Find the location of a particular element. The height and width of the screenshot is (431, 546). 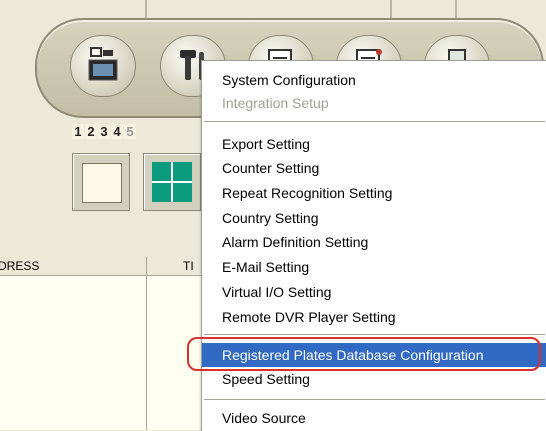

page-3-button: 3 is located at coordinates (104, 131).